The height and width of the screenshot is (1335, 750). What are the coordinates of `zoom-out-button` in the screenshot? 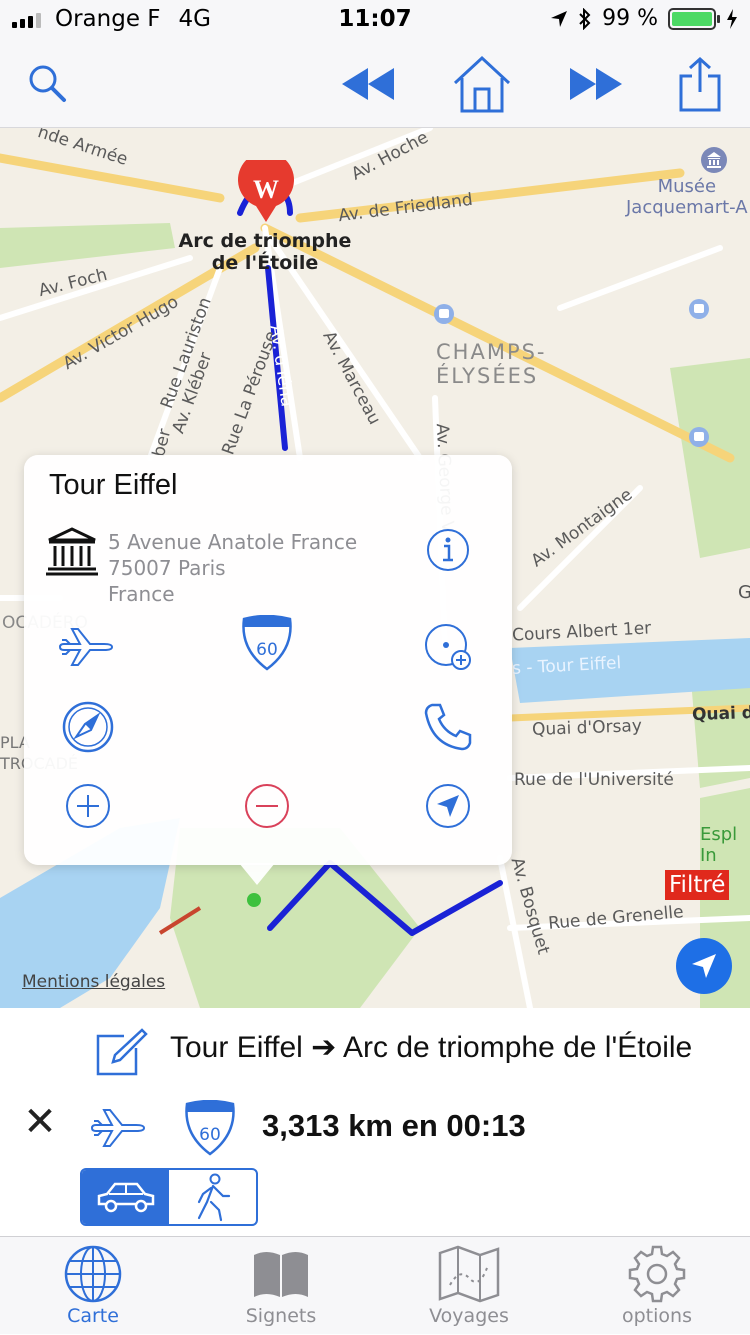 It's located at (267, 806).